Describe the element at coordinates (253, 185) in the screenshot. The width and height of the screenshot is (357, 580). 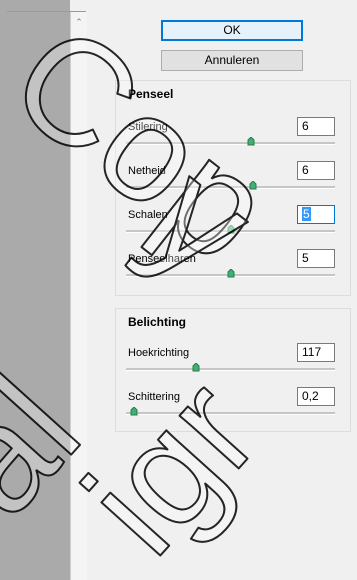
I see `netheid-slider-thumb` at that location.